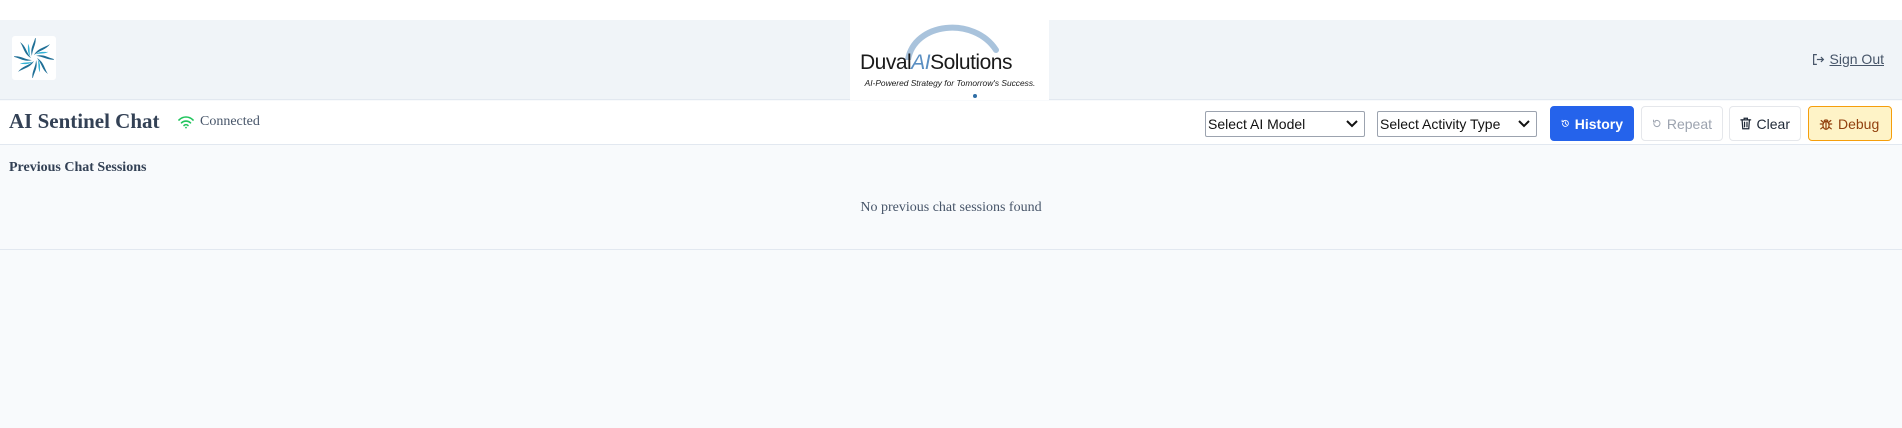 The width and height of the screenshot is (1902, 428). I want to click on clear-button: Clear, so click(1765, 123).